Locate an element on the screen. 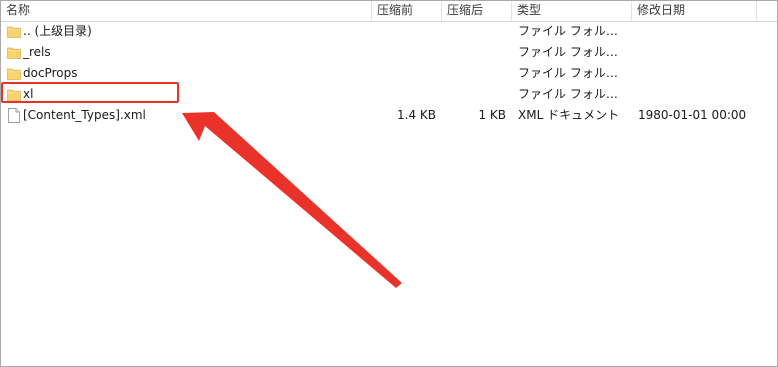  file-type: XML ドキュメント is located at coordinates (569, 115).